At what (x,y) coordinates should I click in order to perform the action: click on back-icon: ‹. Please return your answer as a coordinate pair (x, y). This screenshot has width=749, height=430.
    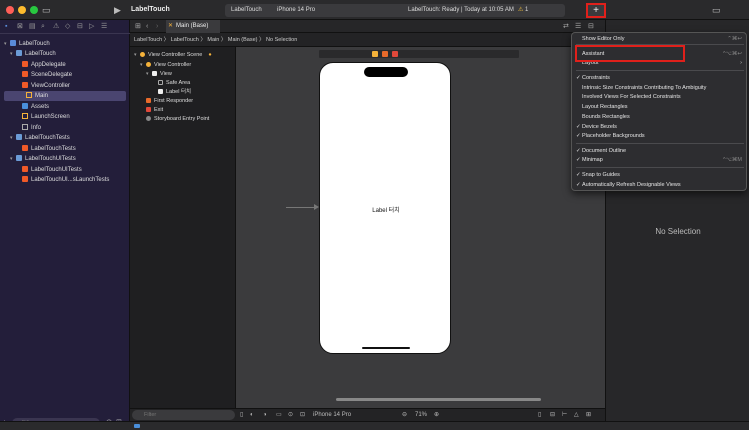
    Looking at the image, I should click on (147, 26).